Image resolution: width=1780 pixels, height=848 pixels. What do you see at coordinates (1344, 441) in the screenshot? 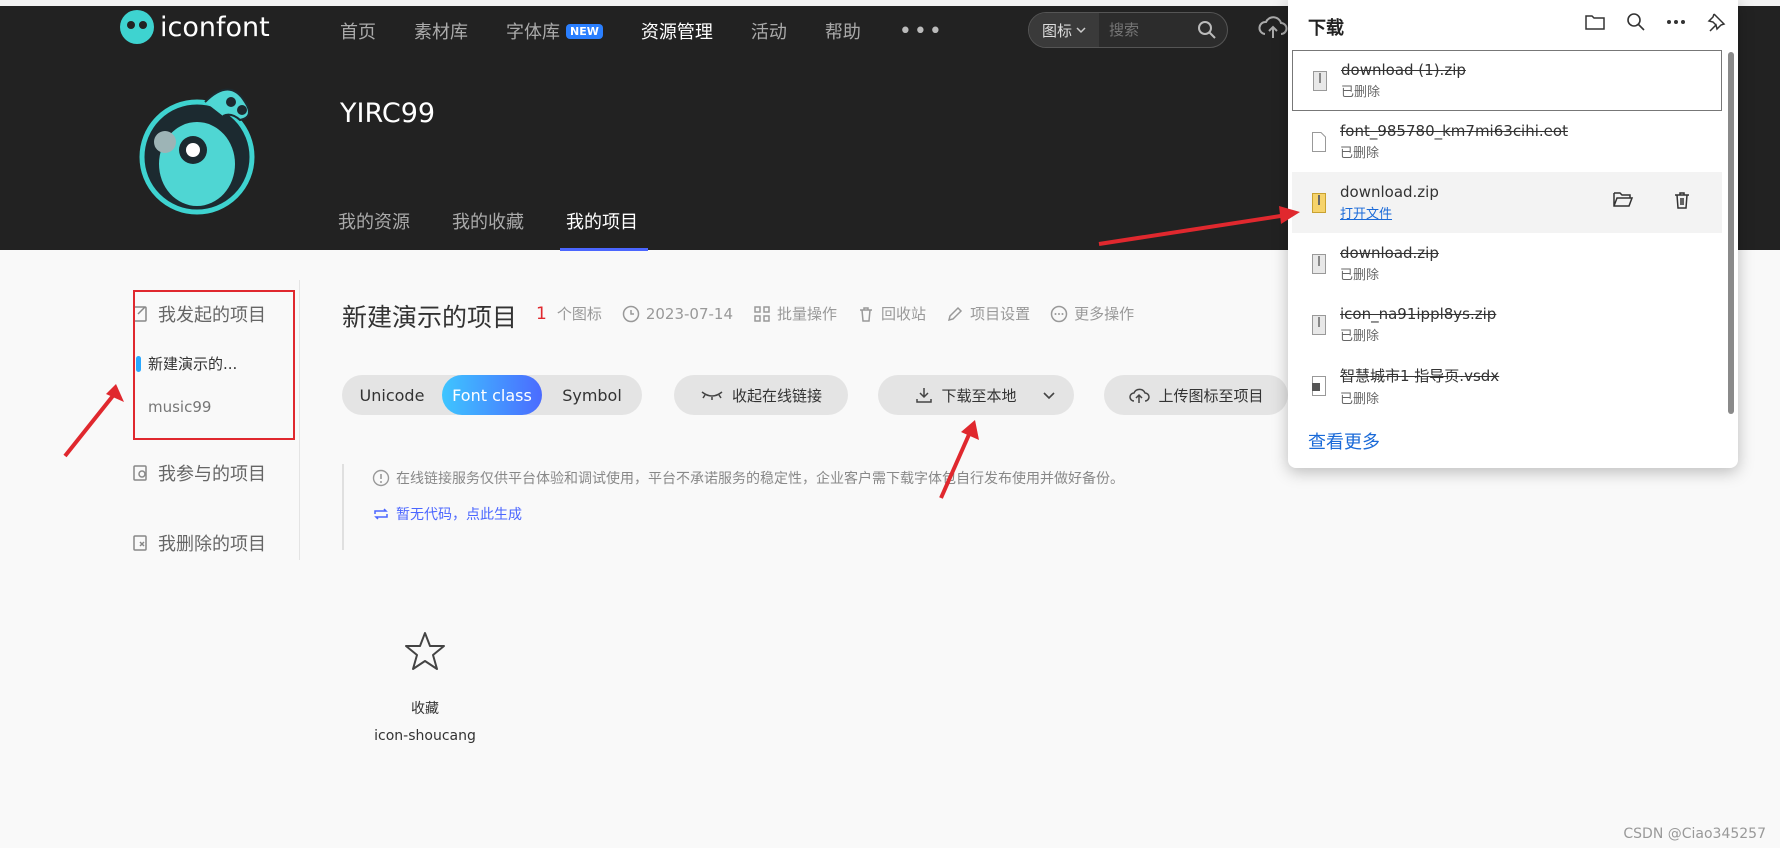
I see `see-more-link: 查看更多` at bounding box center [1344, 441].